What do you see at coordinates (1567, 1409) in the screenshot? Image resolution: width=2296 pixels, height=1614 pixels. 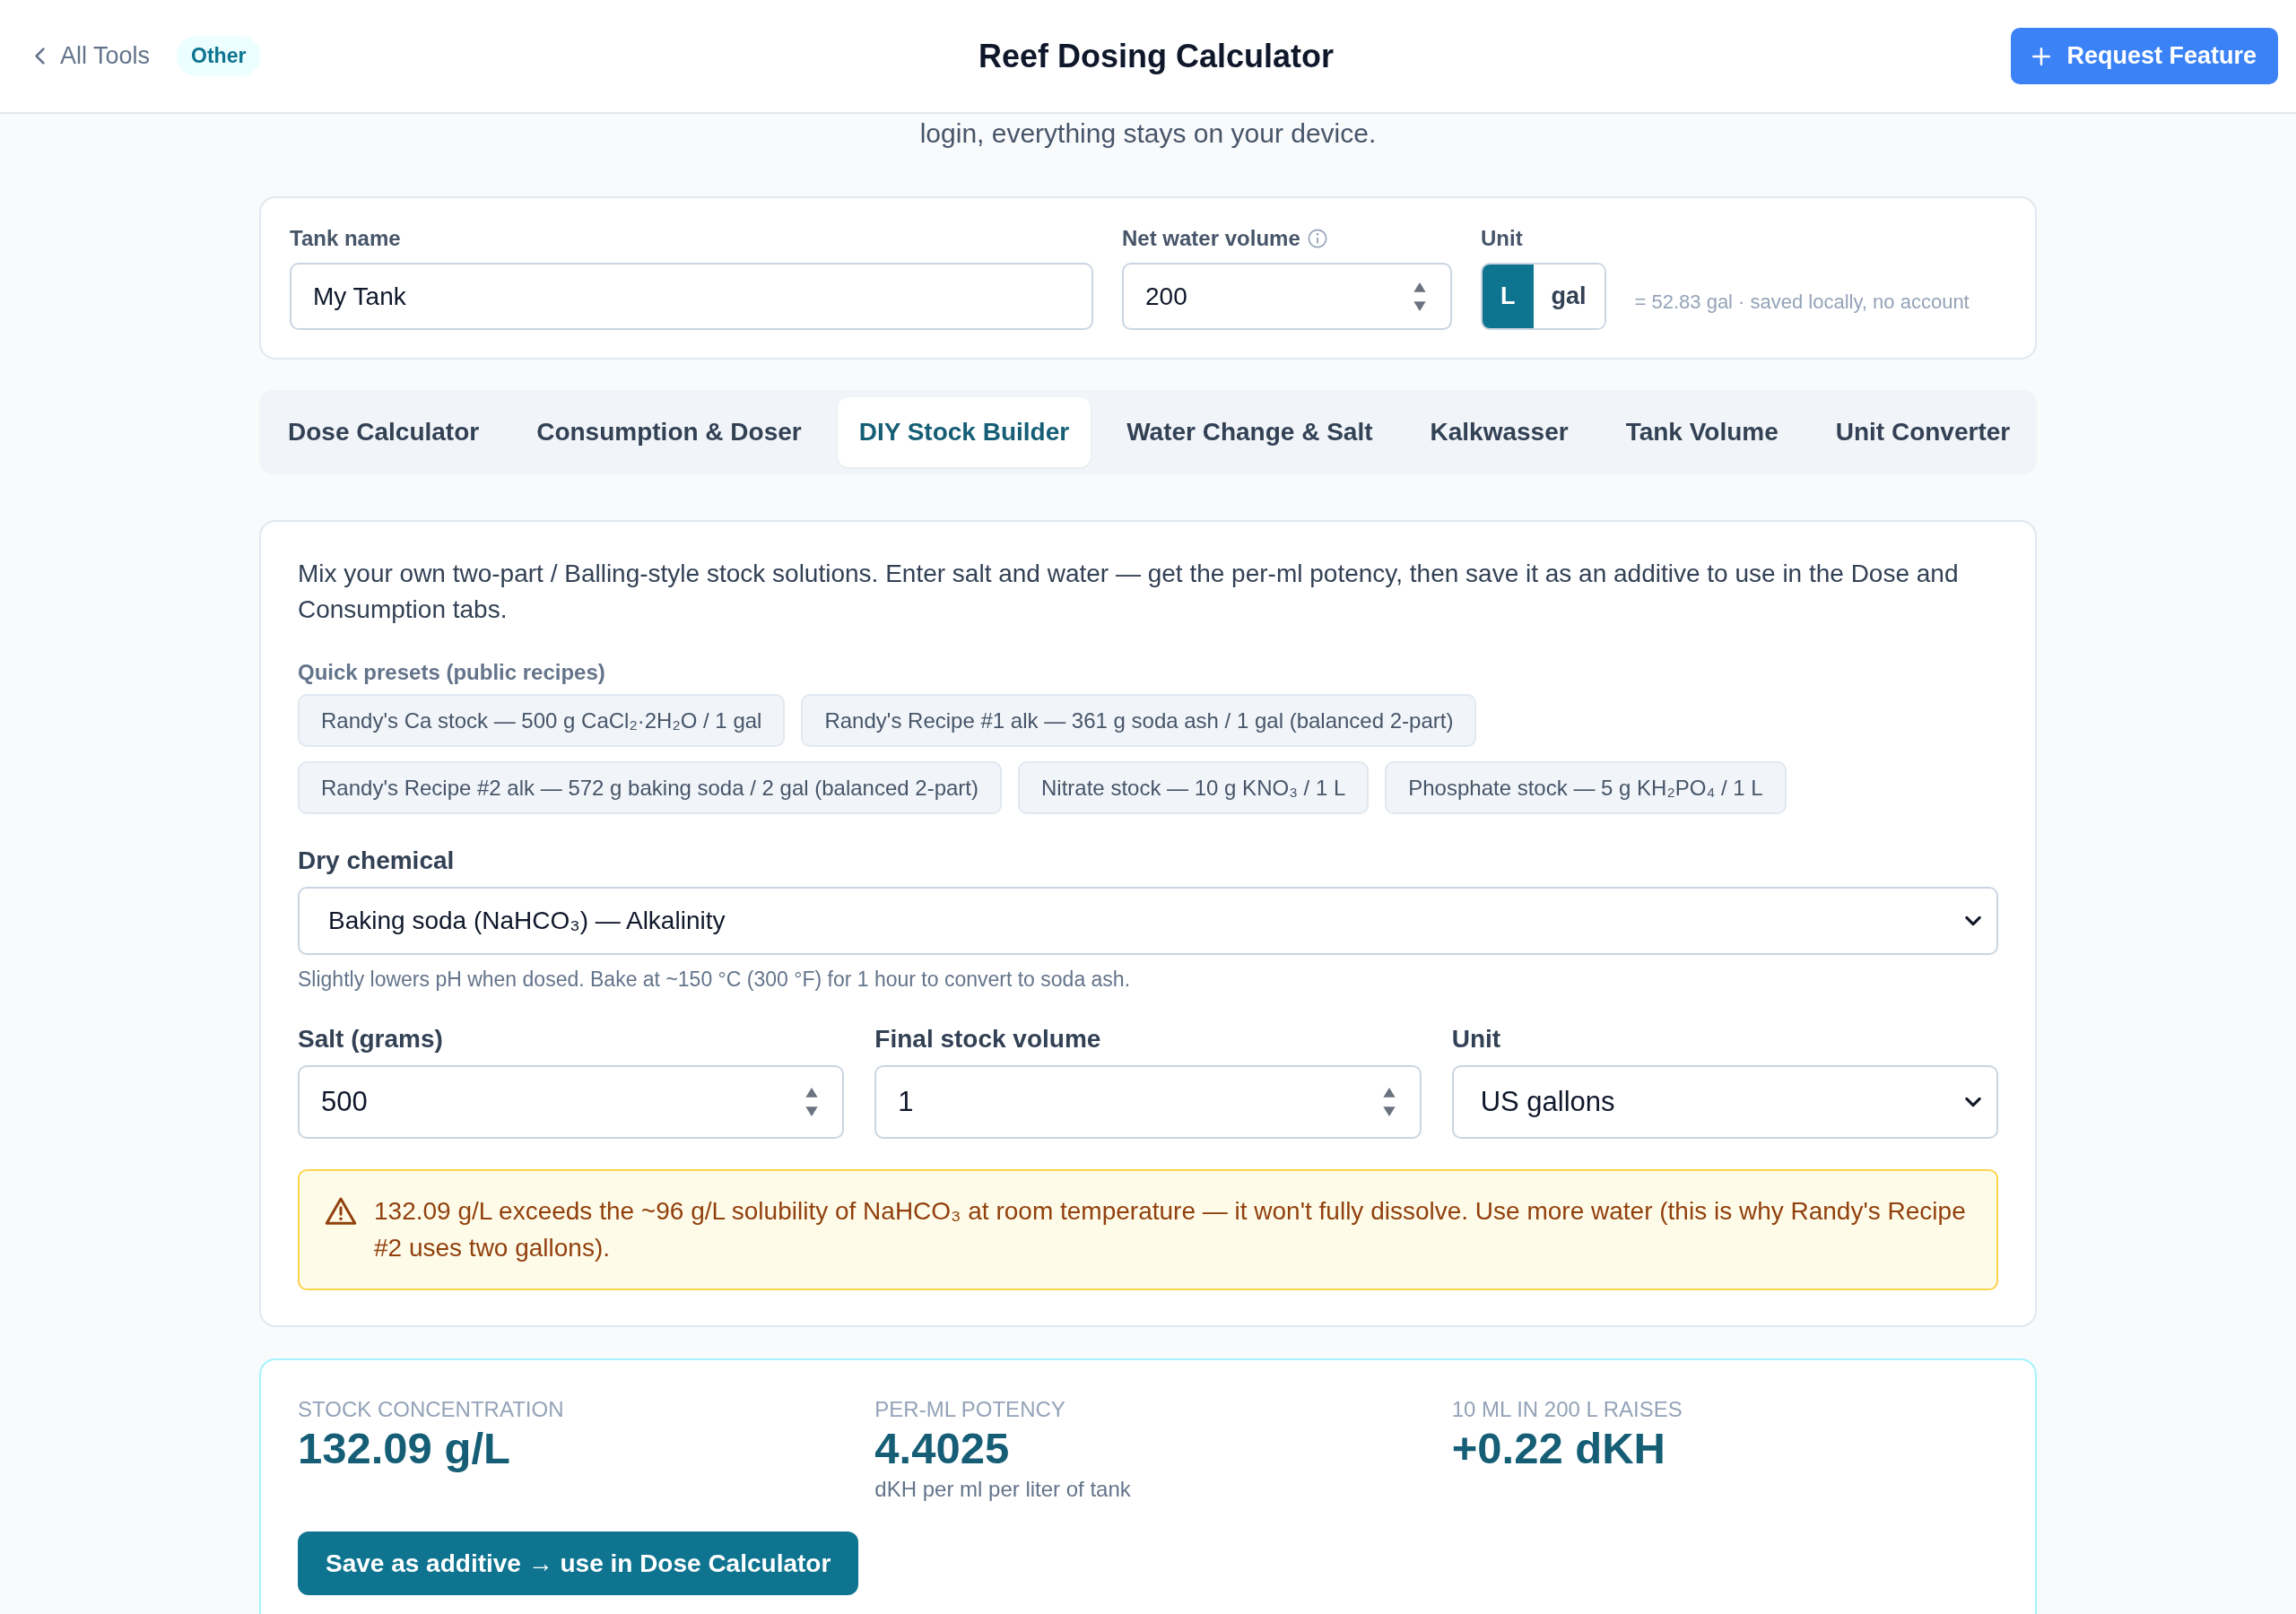 I see `stat-label: 10 ML IN 200 L RAISES` at bounding box center [1567, 1409].